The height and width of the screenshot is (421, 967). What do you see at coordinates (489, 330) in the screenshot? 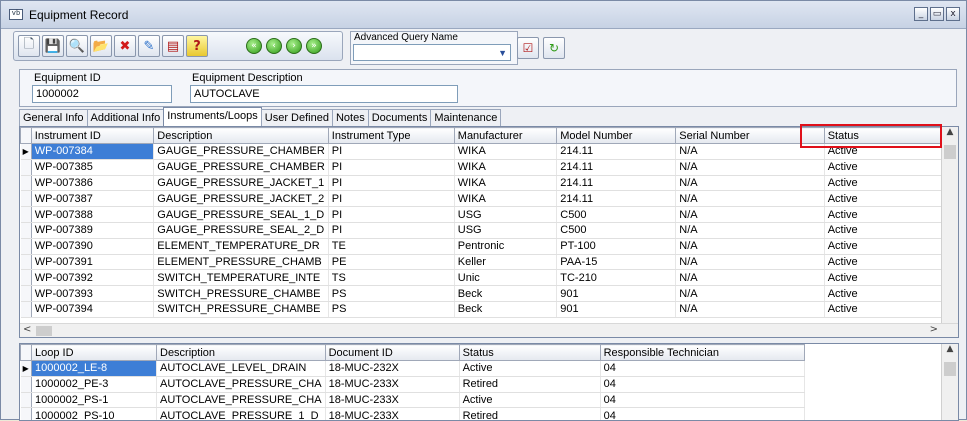
I see `instruments-horizontal-scrollbar: < >` at bounding box center [489, 330].